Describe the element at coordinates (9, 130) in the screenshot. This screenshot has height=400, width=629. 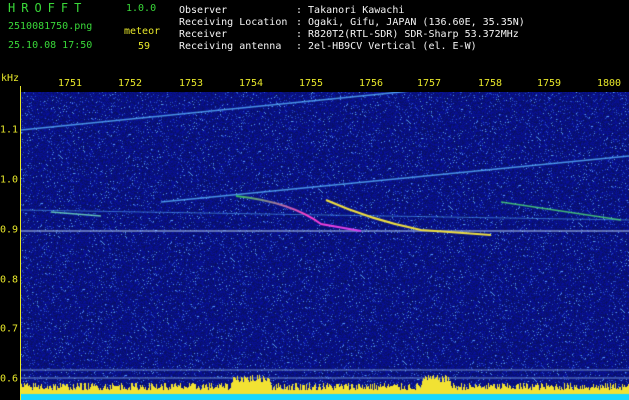
I see `freq-tick: 1.1` at that location.